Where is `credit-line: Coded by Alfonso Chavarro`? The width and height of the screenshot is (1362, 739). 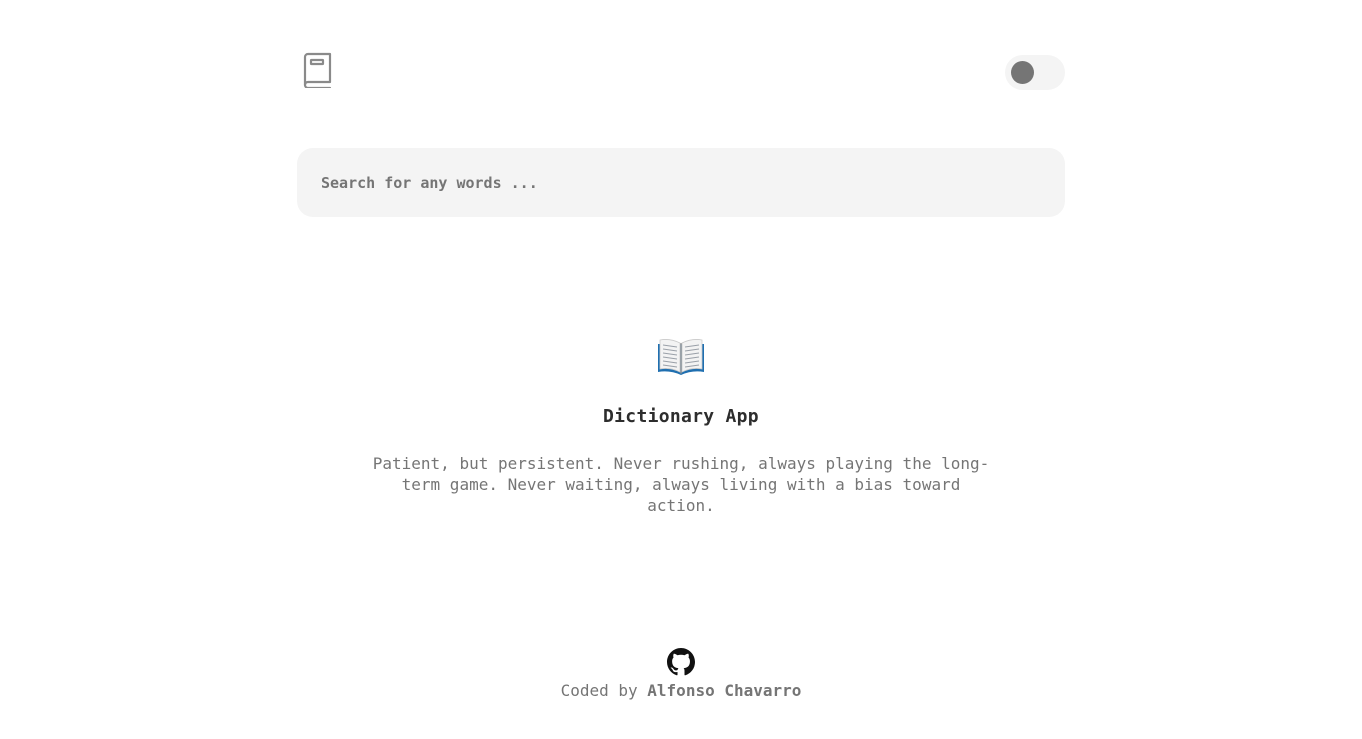 credit-line: Coded by Alfonso Chavarro is located at coordinates (681, 691).